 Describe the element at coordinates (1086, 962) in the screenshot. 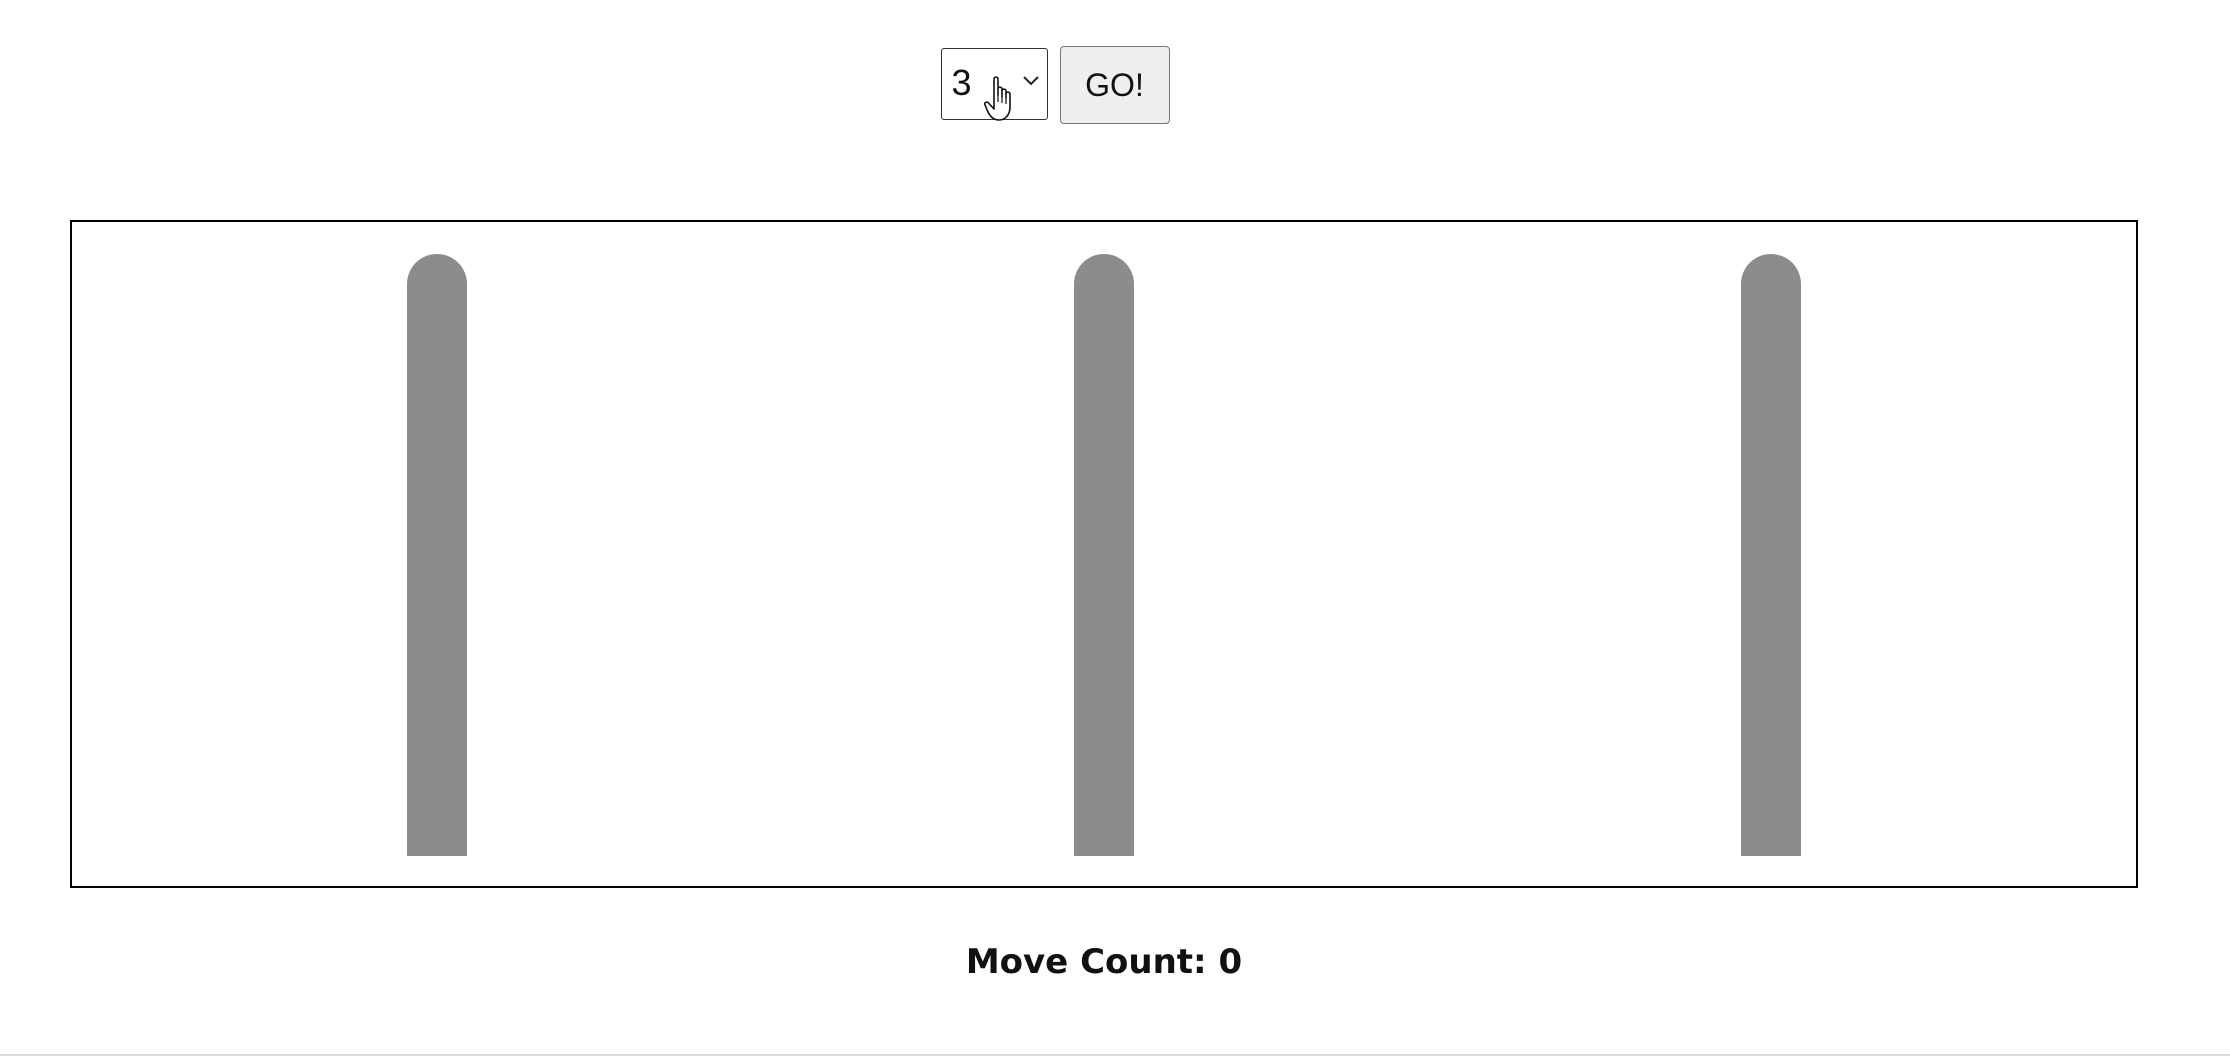

I see `move-count-label: Move Count:` at that location.